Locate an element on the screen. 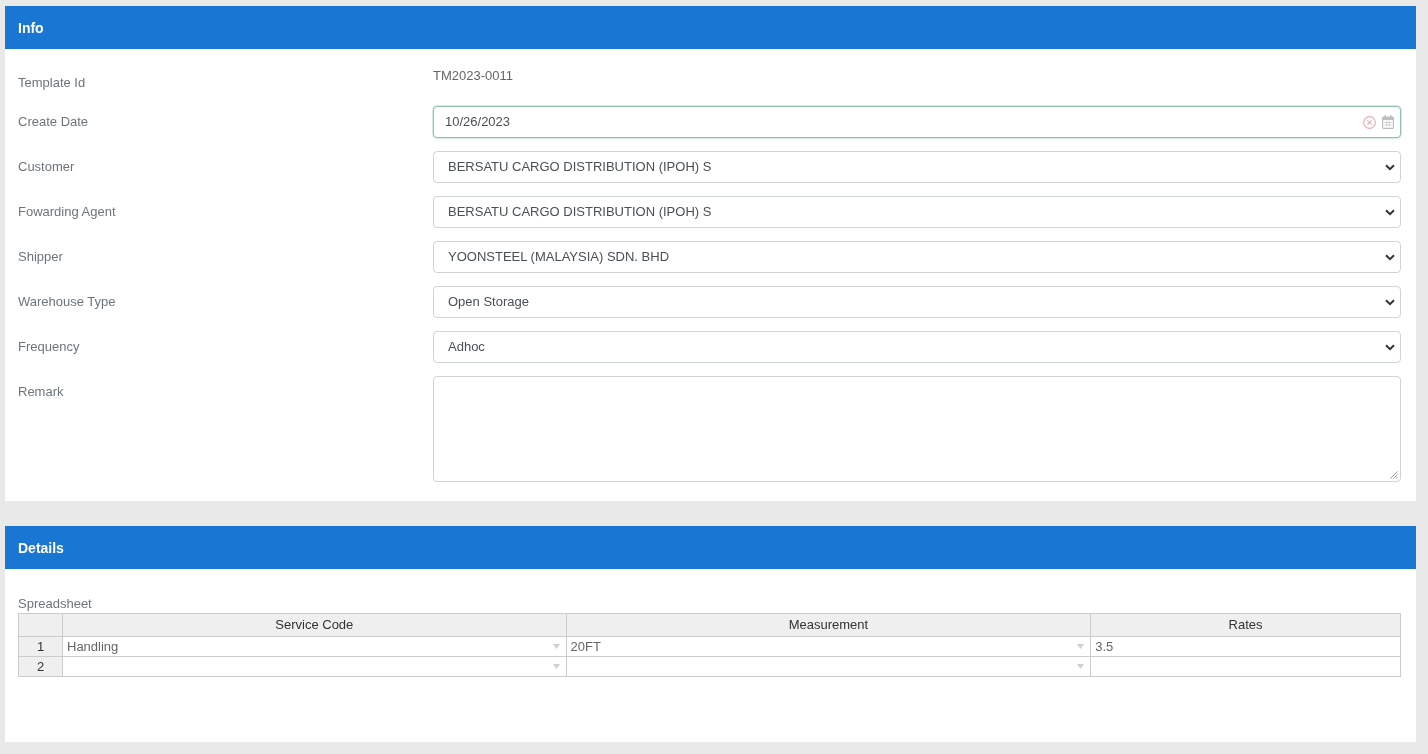 This screenshot has width=1428, height=754. select-field: YOONSTEEL (MALAYSIA) SDN. BHD is located at coordinates (917, 257).